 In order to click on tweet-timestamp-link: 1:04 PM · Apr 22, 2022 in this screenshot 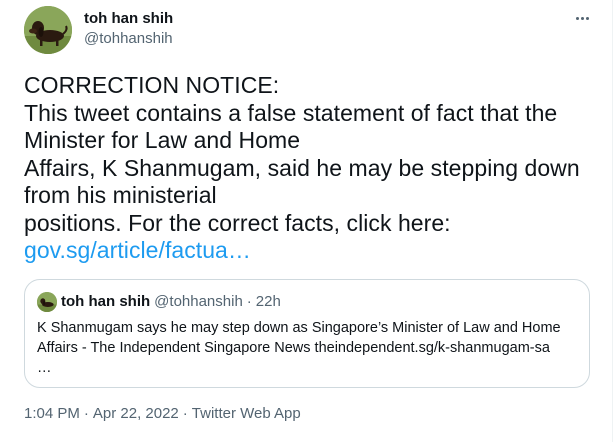, I will do `click(101, 413)`.